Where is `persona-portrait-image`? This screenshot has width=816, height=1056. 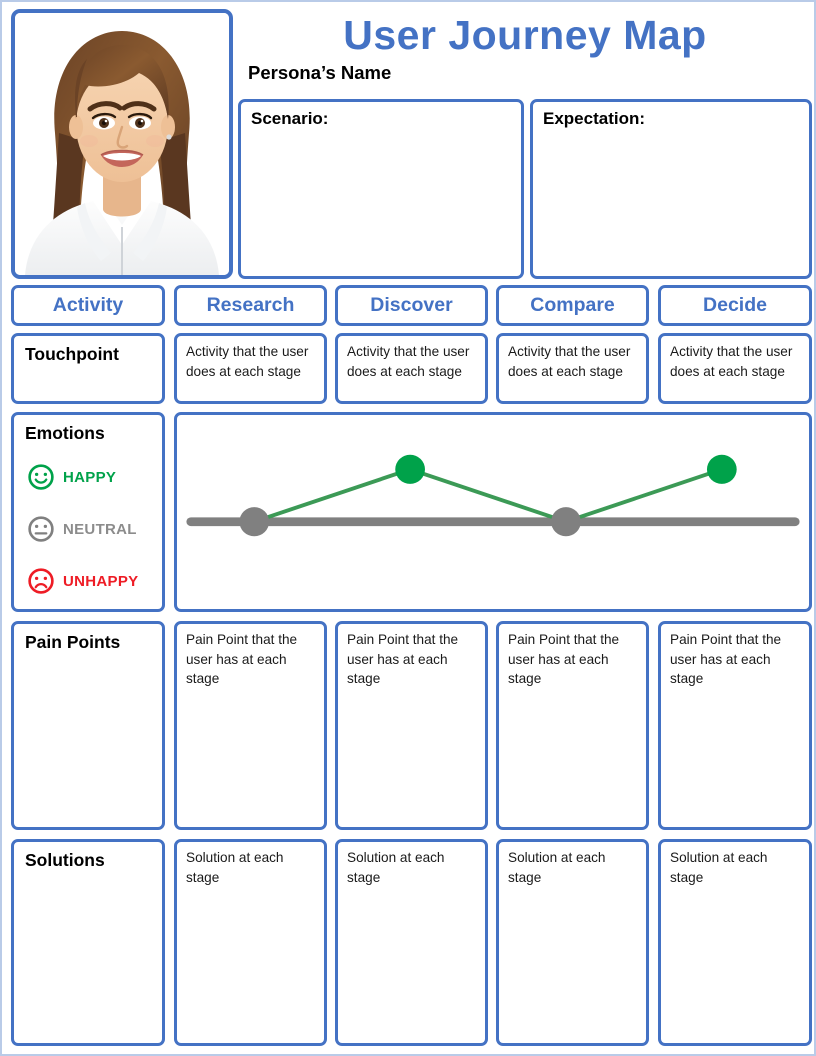 persona-portrait-image is located at coordinates (122, 144).